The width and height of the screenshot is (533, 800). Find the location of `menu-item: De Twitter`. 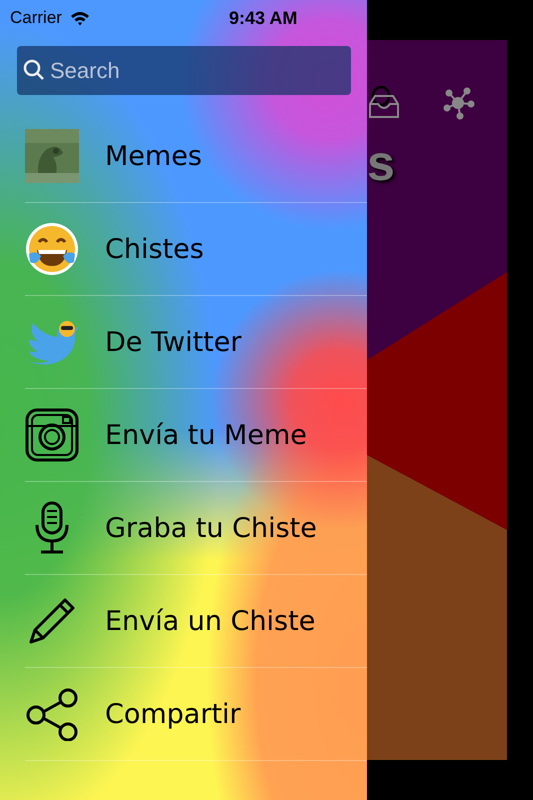

menu-item: De Twitter is located at coordinates (196, 342).